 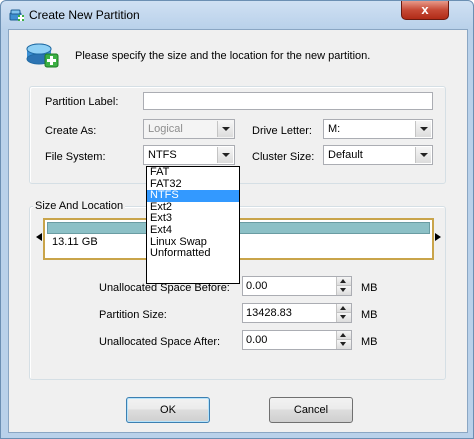 What do you see at coordinates (369, 342) in the screenshot?
I see `unallocated-after-unit: MB` at bounding box center [369, 342].